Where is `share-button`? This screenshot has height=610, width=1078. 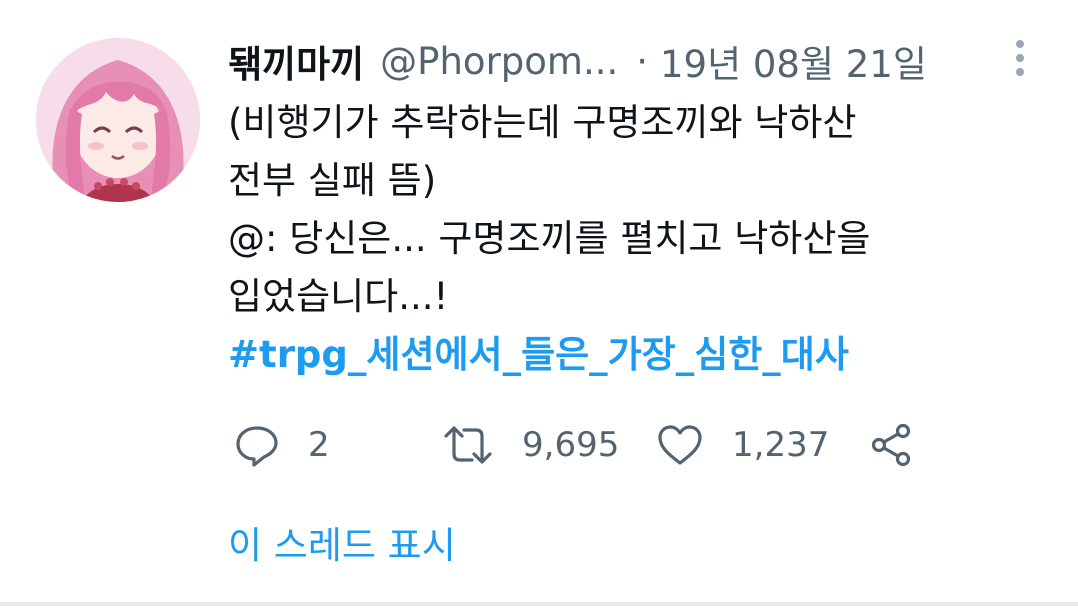
share-button is located at coordinates (891, 445).